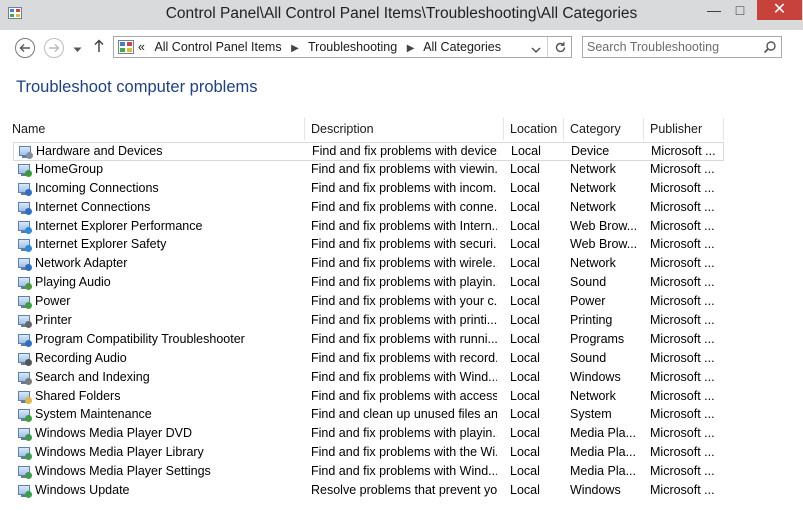  I want to click on row-name: Printer, so click(168, 320).